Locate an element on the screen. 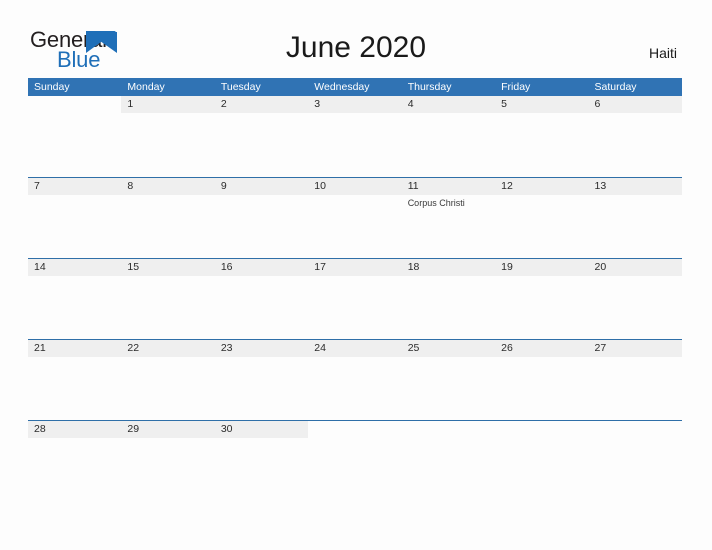 This screenshot has width=712, height=550. calendar-day-cell: 26 is located at coordinates (542, 380).